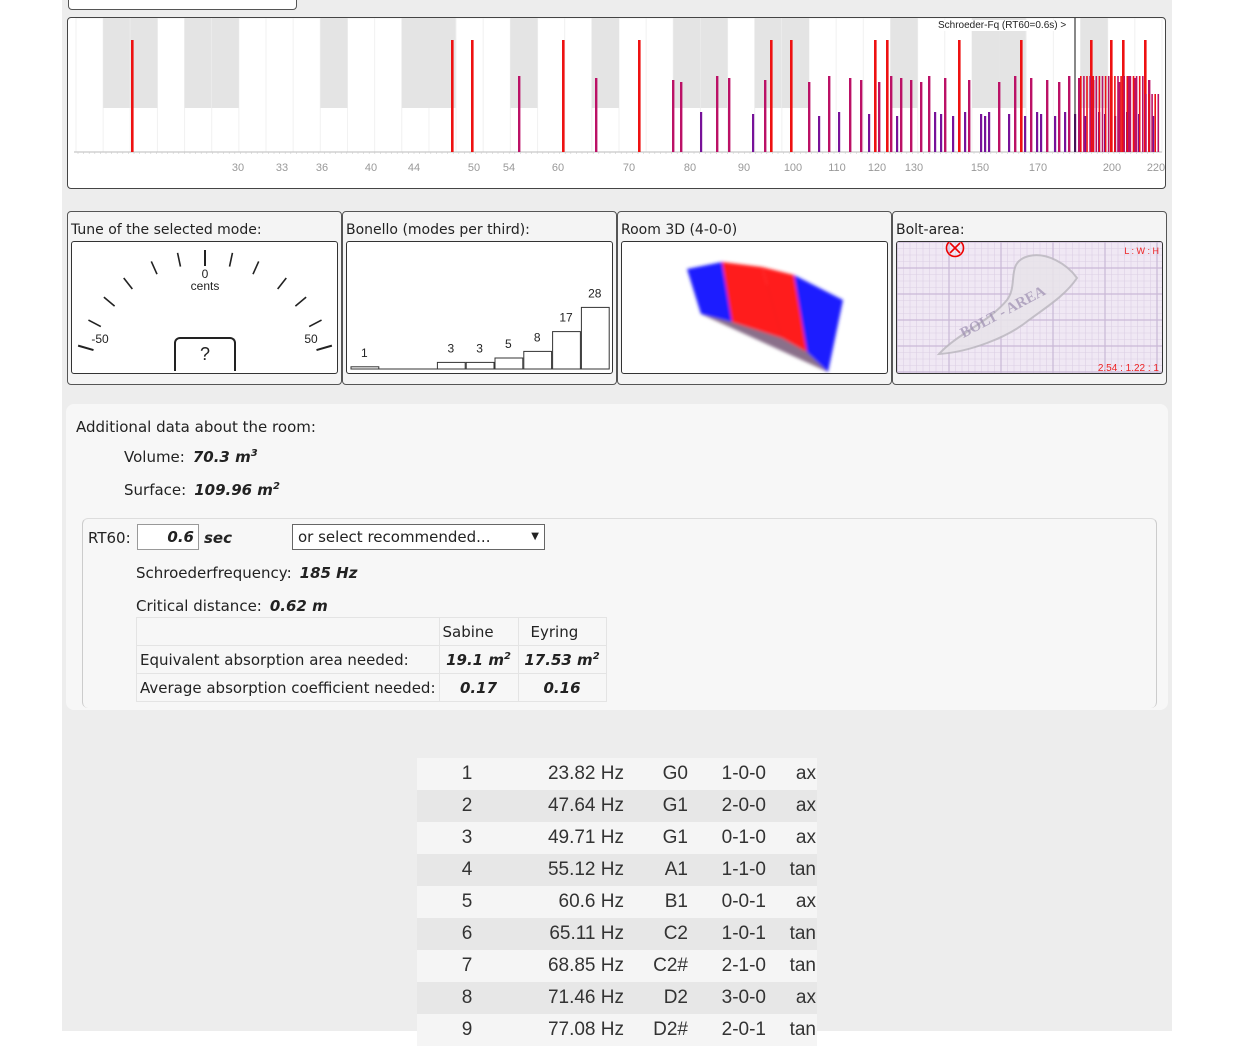 The image size is (1242, 1046). Describe the element at coordinates (478, 631) in the screenshot. I see `sabine-header: Sabine` at that location.